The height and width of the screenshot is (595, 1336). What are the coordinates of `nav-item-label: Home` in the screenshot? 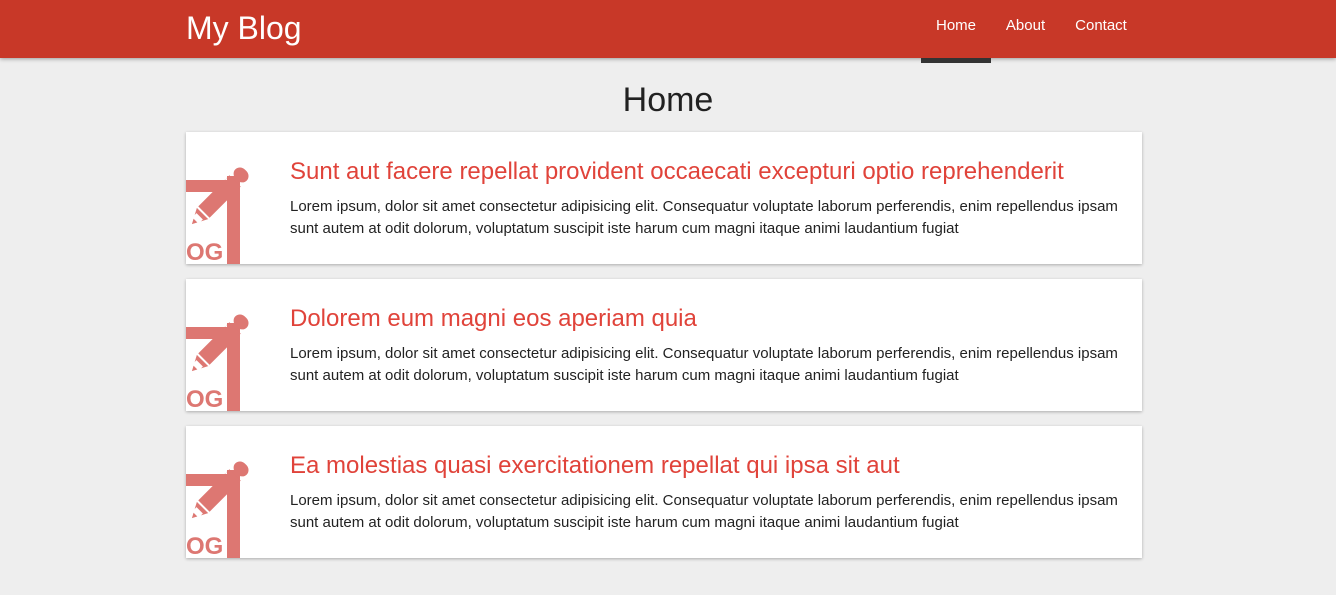 It's located at (956, 25).